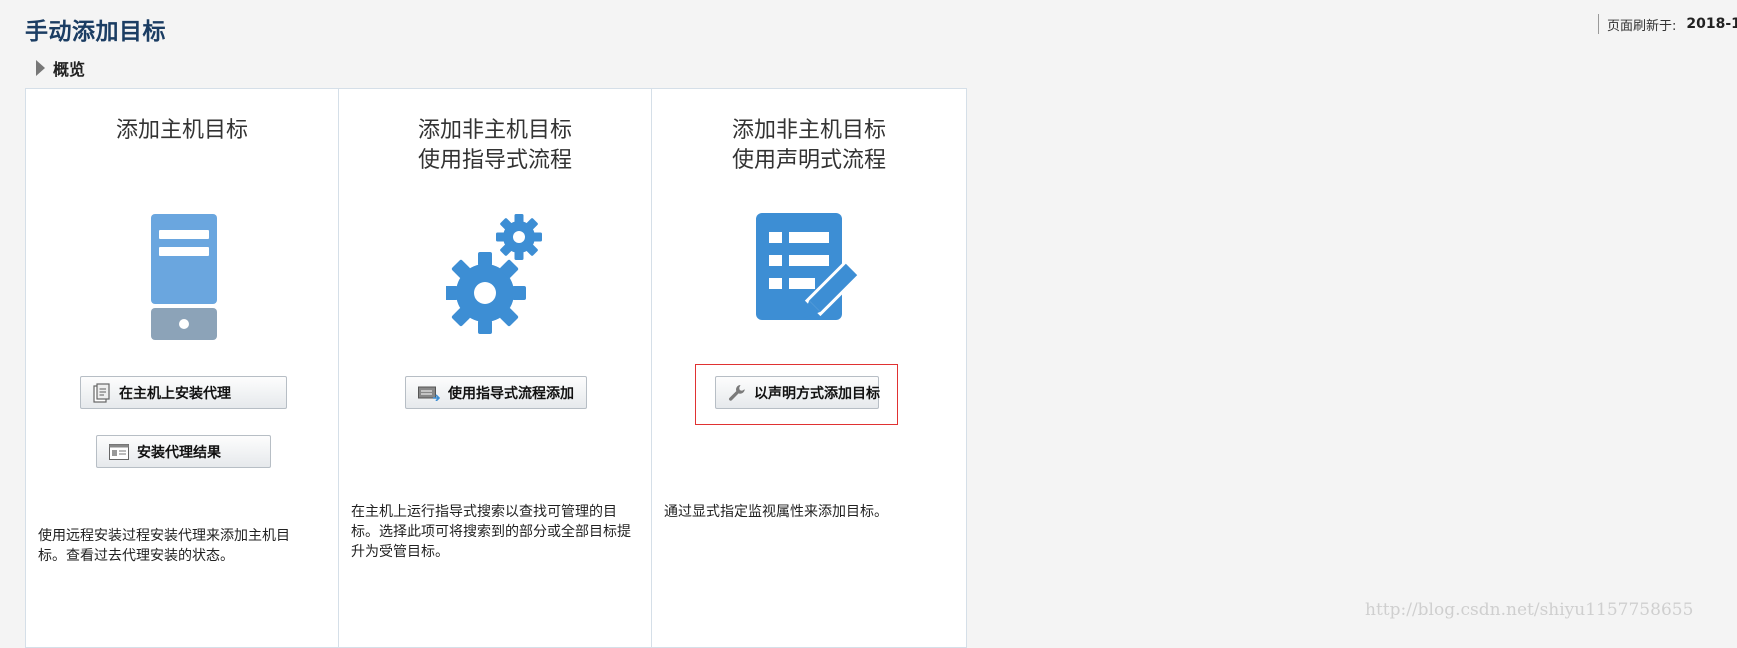 The height and width of the screenshot is (648, 1737). Describe the element at coordinates (175, 393) in the screenshot. I see `install-agent-label: 在主机上安装代理` at that location.